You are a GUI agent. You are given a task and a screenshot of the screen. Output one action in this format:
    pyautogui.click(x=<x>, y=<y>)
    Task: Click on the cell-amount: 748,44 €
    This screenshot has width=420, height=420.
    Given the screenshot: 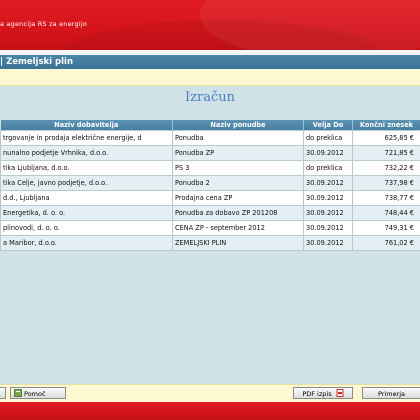 What is the action you would take?
    pyautogui.click(x=386, y=213)
    